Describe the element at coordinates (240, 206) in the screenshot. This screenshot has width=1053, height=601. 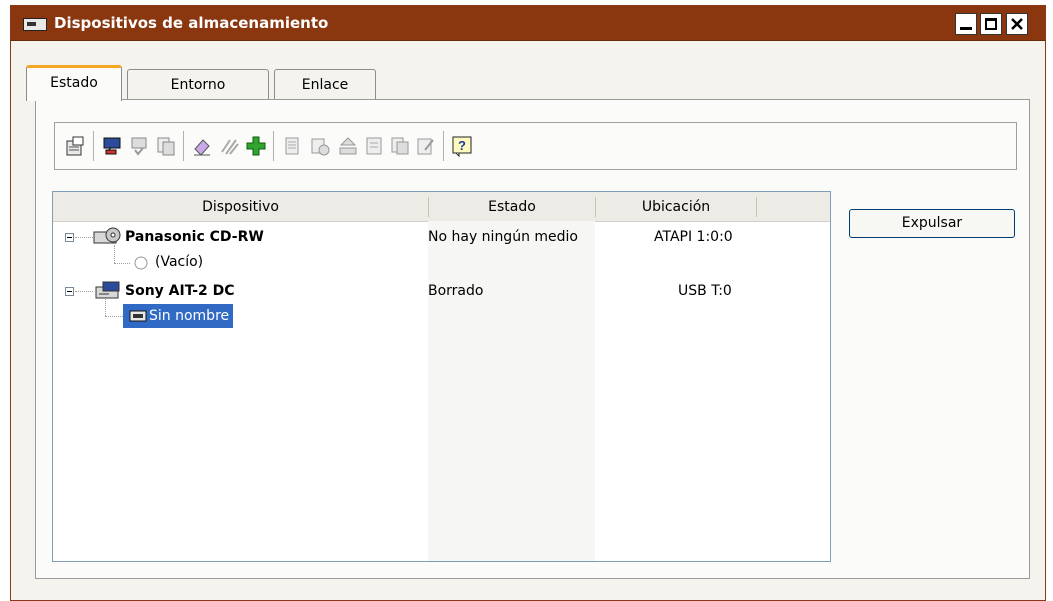
I see `header-dispositivo: Dispositivo` at that location.